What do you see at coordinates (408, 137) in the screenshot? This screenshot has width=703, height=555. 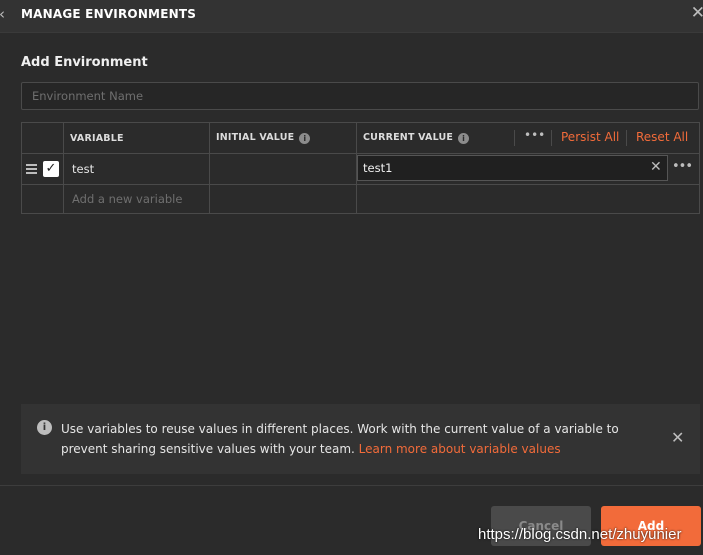 I see `header-current-value-label: CURRENT VALUE` at bounding box center [408, 137].